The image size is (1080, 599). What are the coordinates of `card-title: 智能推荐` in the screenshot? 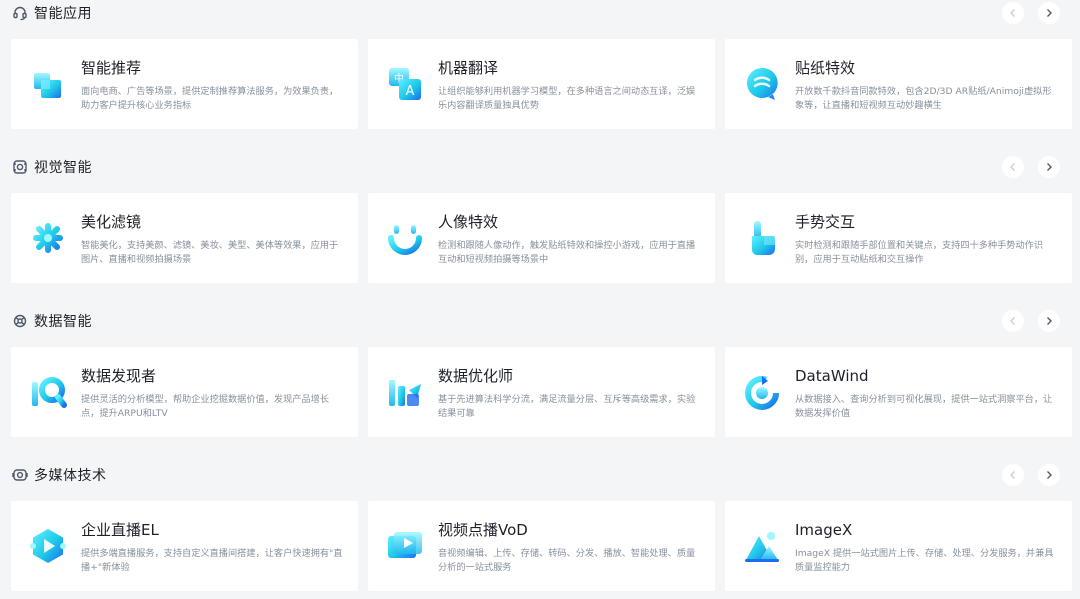 It's located at (111, 68).